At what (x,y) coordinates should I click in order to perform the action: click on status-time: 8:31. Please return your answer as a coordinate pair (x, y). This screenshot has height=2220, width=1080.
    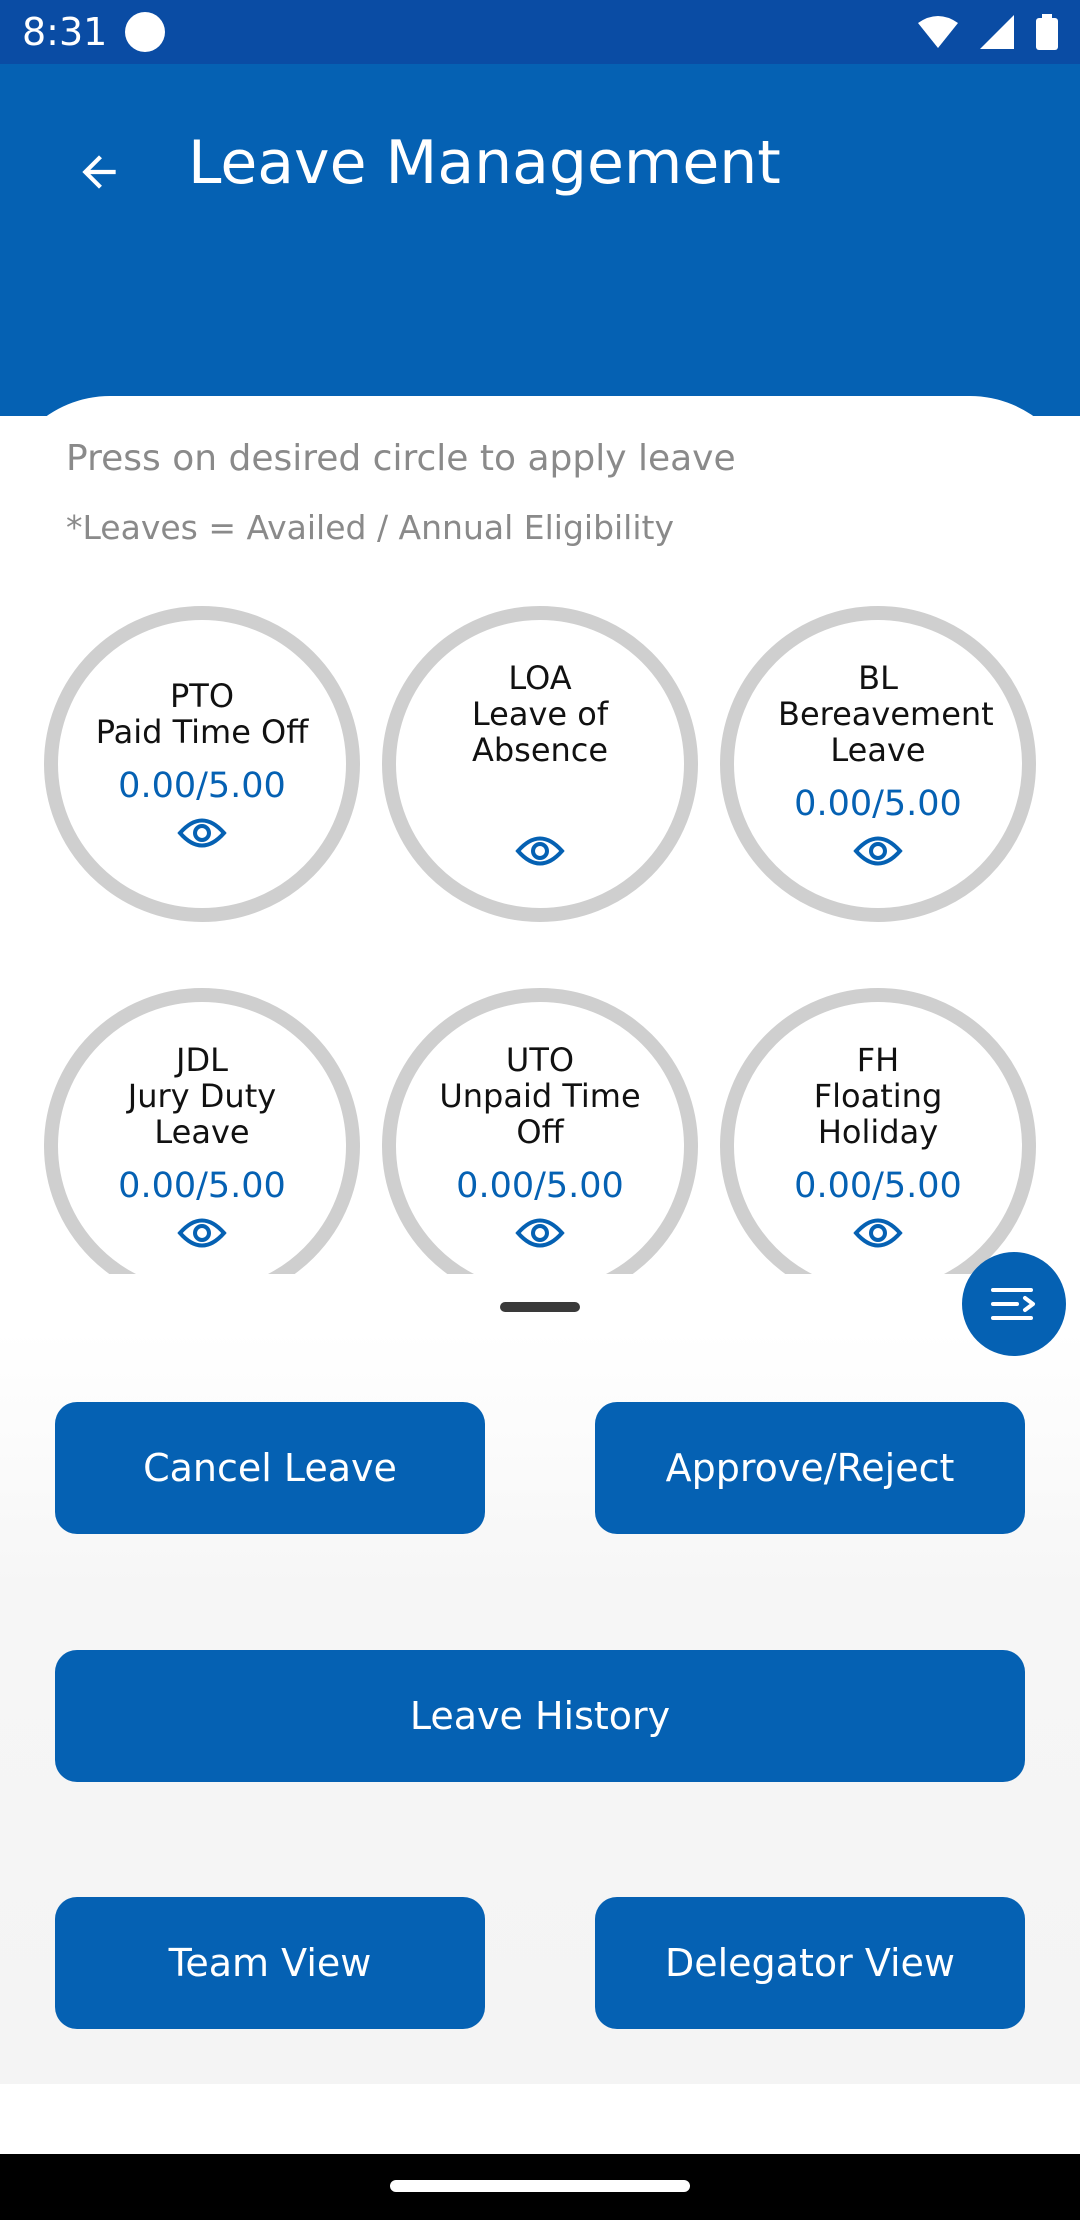
    Looking at the image, I should click on (65, 32).